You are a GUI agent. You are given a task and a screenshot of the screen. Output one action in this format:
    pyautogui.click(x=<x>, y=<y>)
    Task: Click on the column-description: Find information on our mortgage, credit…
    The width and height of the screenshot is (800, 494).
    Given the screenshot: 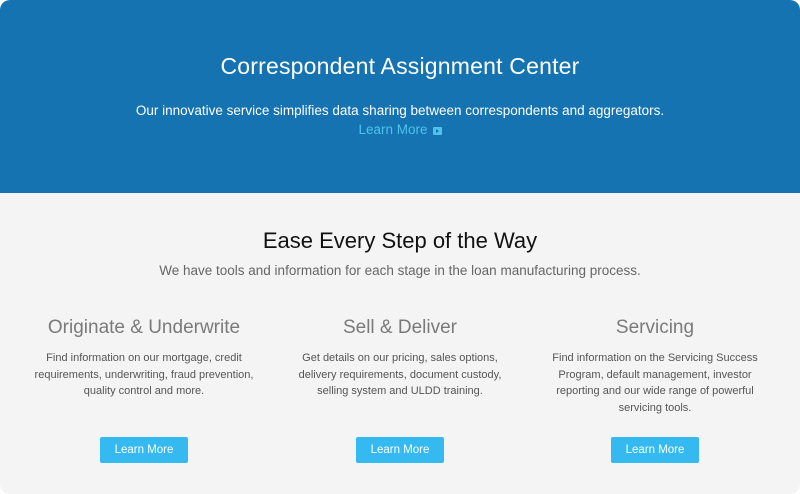 What is the action you would take?
    pyautogui.click(x=144, y=374)
    